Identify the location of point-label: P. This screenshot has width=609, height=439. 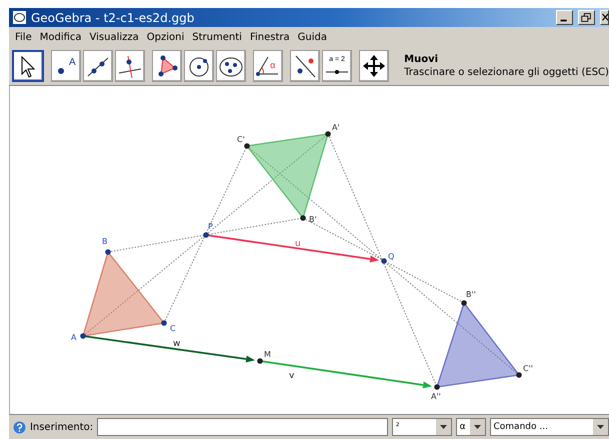
(210, 226).